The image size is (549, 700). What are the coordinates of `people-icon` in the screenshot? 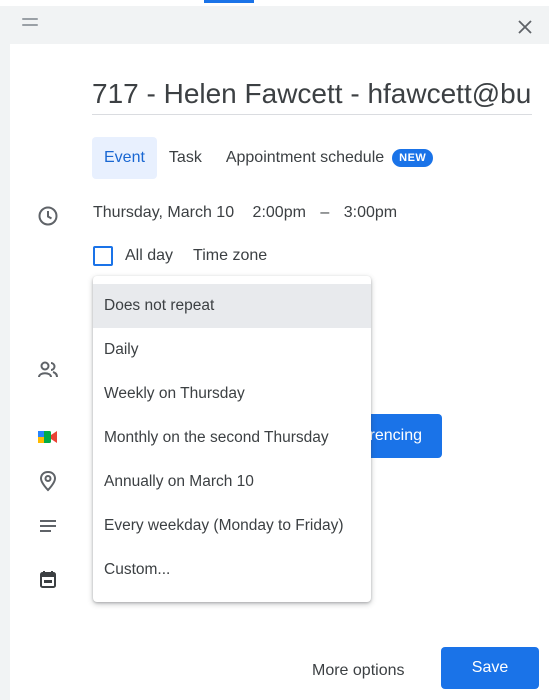 It's located at (48, 370).